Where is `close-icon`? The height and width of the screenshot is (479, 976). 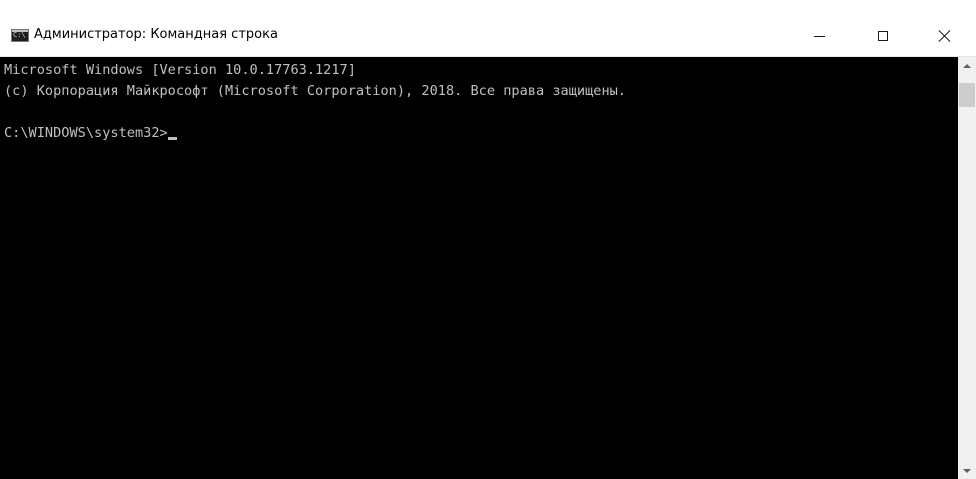 close-icon is located at coordinates (945, 36).